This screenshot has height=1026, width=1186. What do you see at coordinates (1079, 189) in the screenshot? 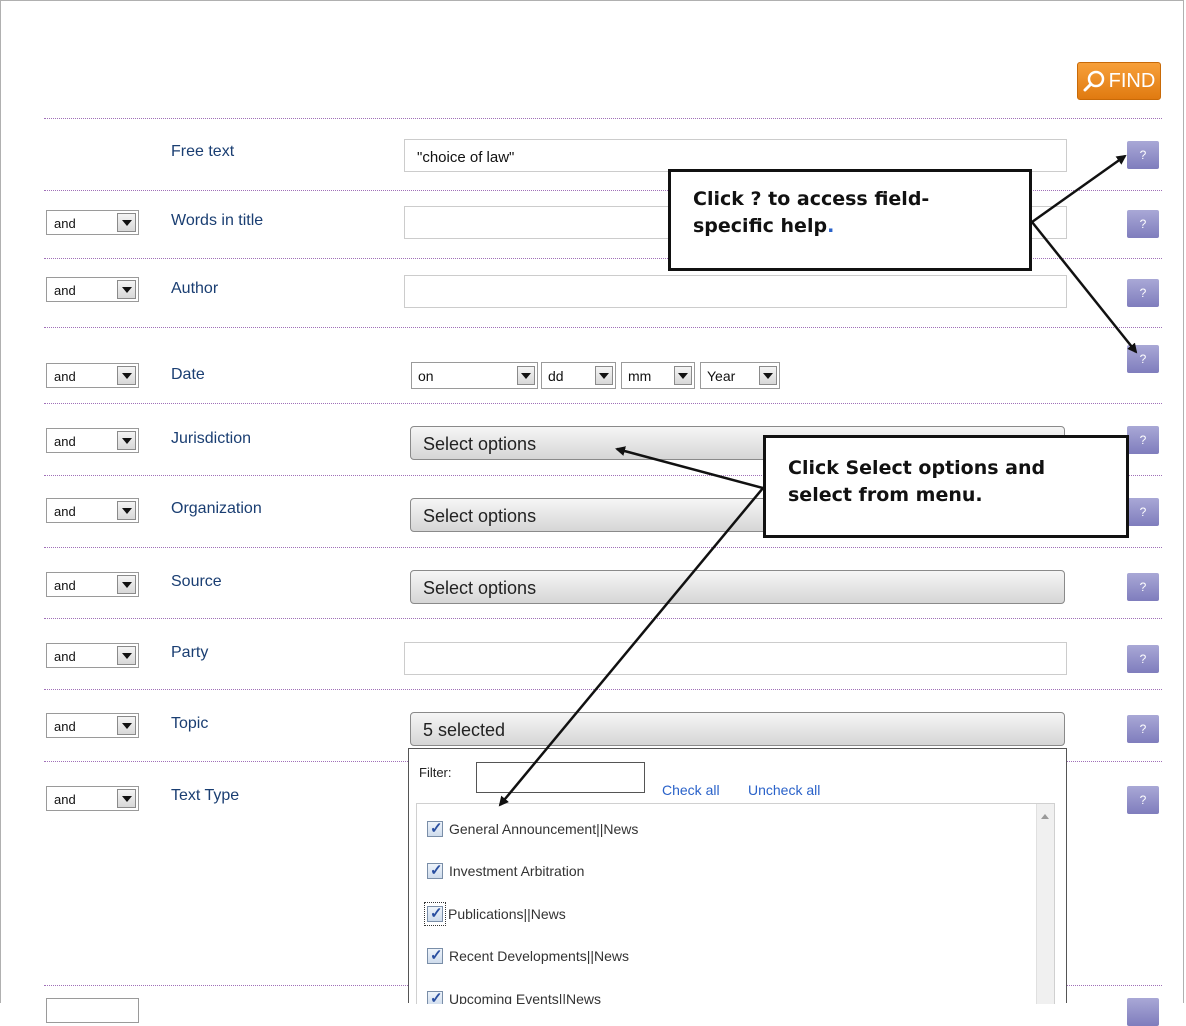
I see `arrow-to-free-text-help` at bounding box center [1079, 189].